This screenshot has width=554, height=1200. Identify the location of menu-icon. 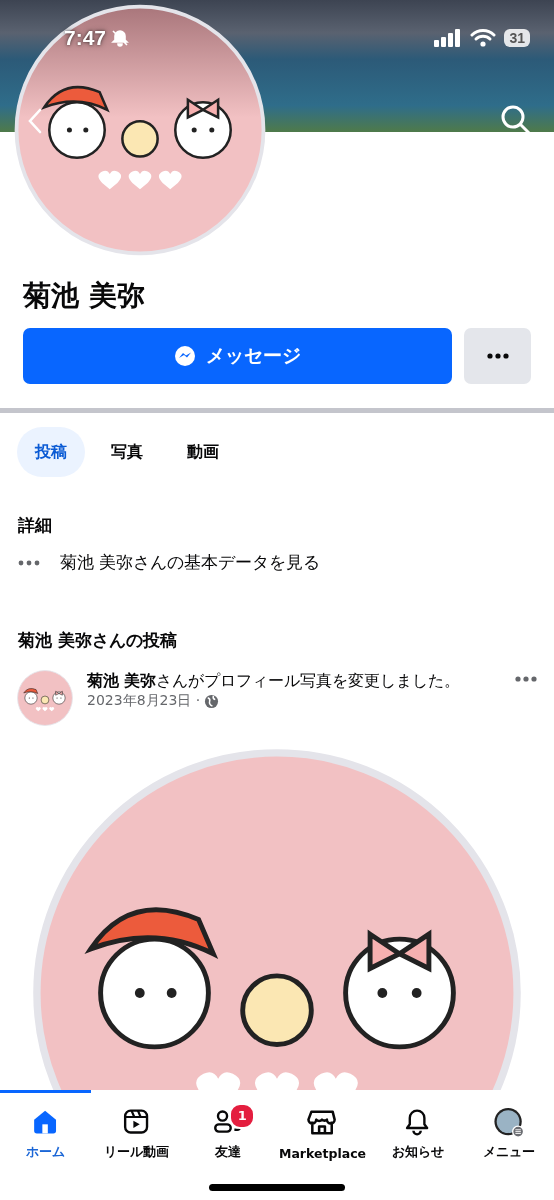
(508, 1122).